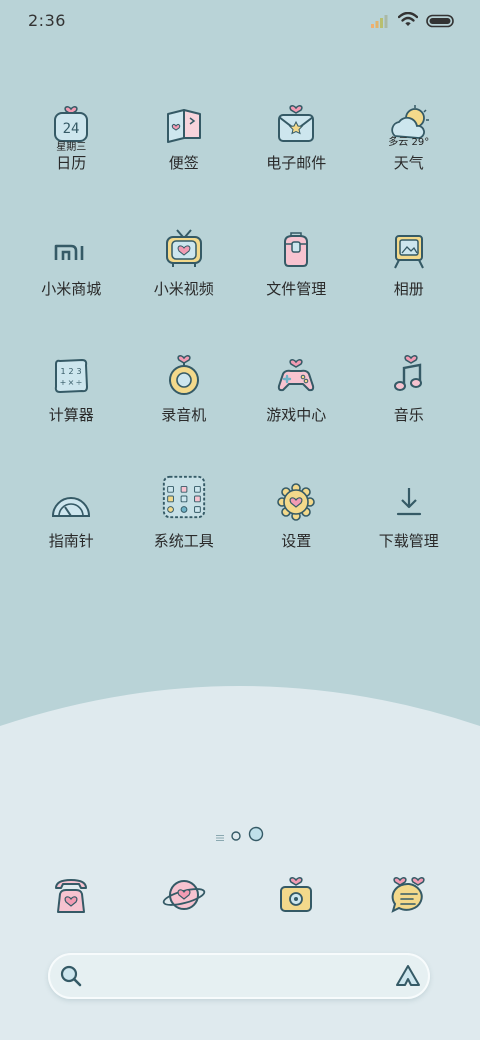 This screenshot has width=480, height=1040. I want to click on app-label: 游戏中心, so click(296, 415).